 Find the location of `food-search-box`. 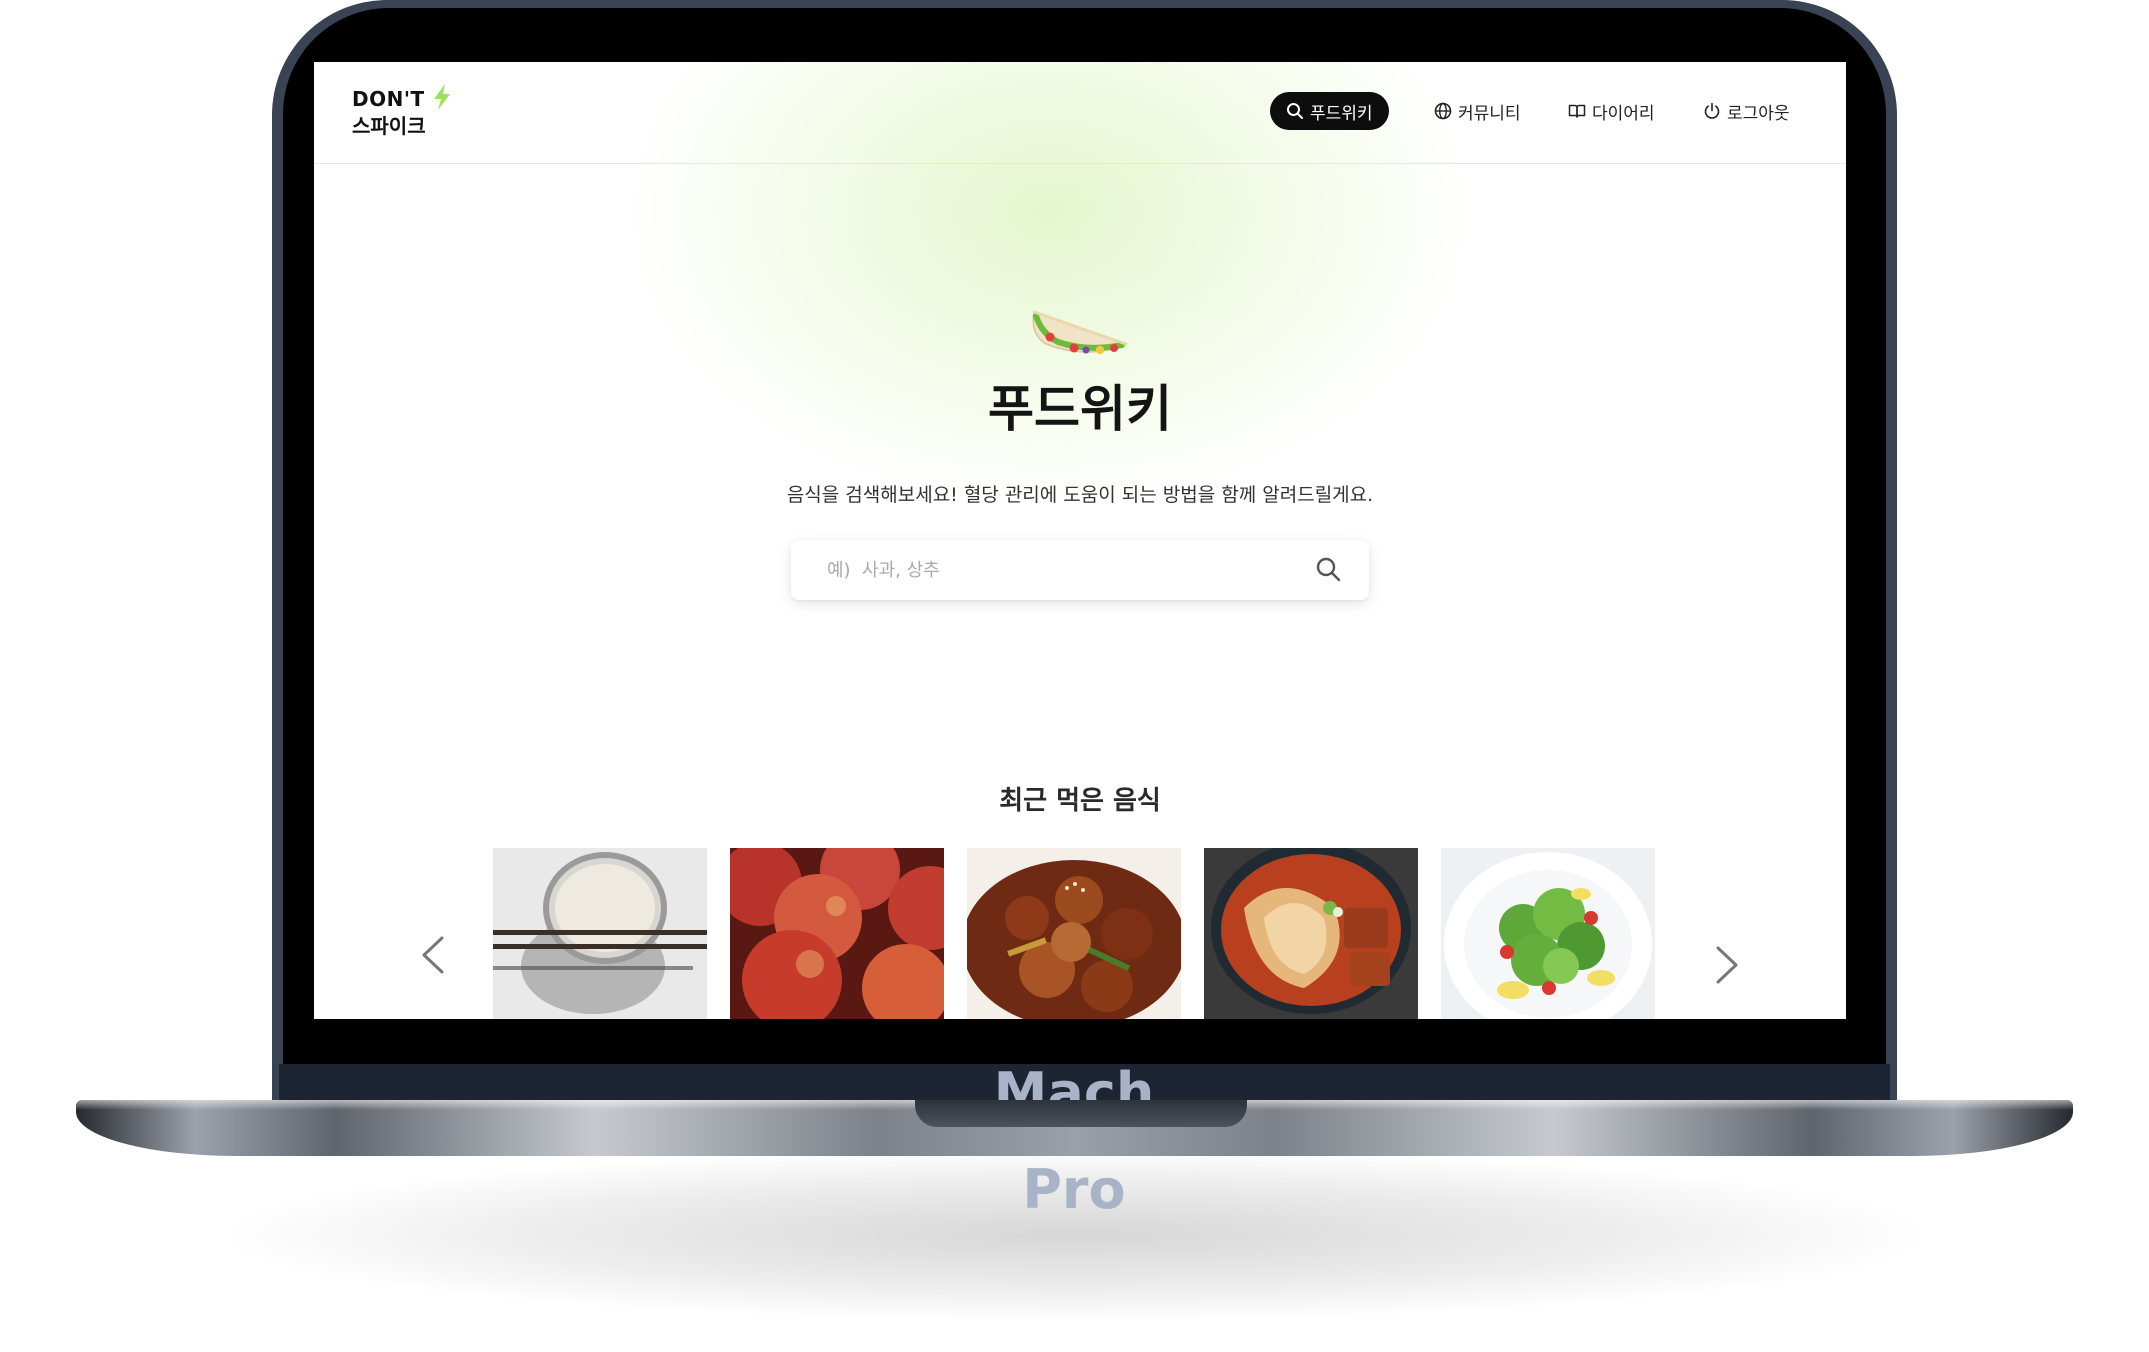

food-search-box is located at coordinates (1080, 570).